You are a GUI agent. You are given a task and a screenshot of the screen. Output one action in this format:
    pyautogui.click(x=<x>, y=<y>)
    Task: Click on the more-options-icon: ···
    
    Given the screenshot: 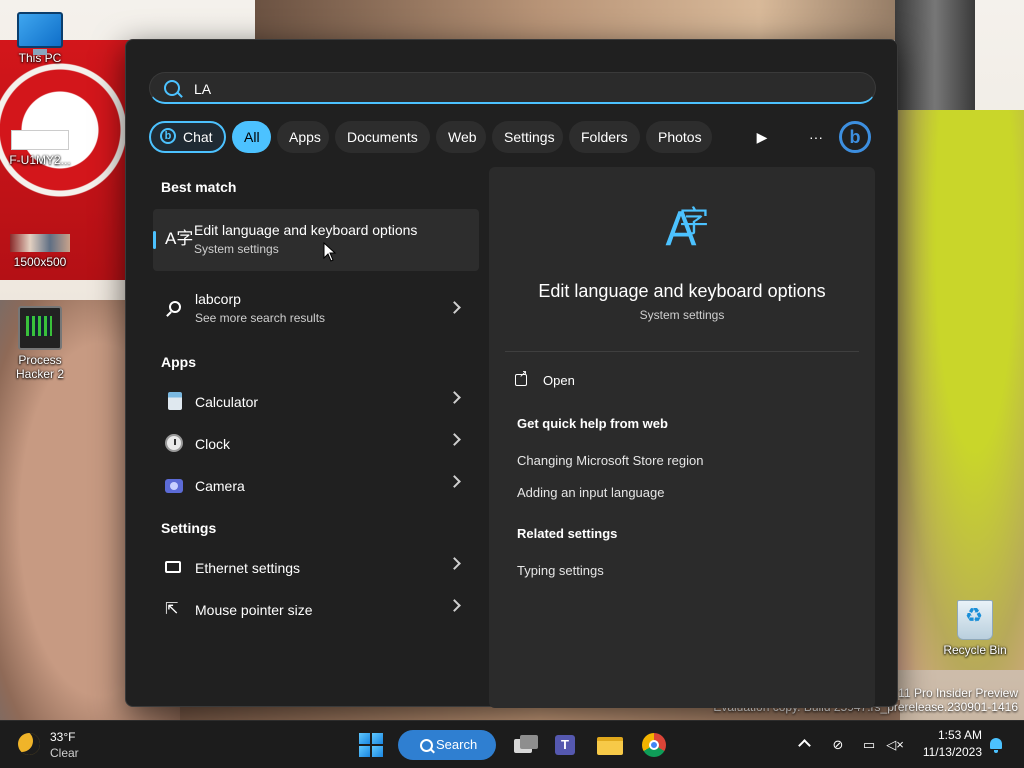 What is the action you would take?
    pyautogui.click(x=816, y=137)
    